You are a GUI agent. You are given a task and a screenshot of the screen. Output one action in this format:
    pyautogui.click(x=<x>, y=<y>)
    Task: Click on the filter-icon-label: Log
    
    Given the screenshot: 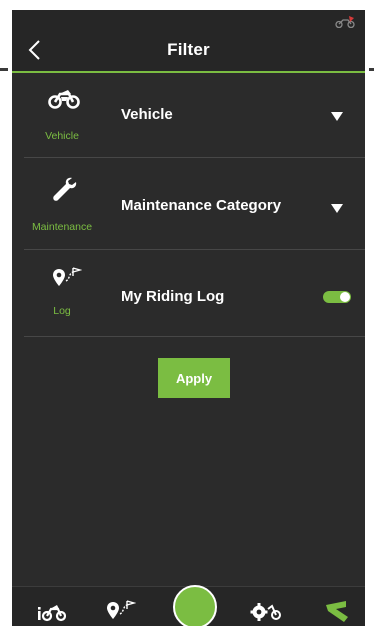 What is the action you would take?
    pyautogui.click(x=62, y=311)
    